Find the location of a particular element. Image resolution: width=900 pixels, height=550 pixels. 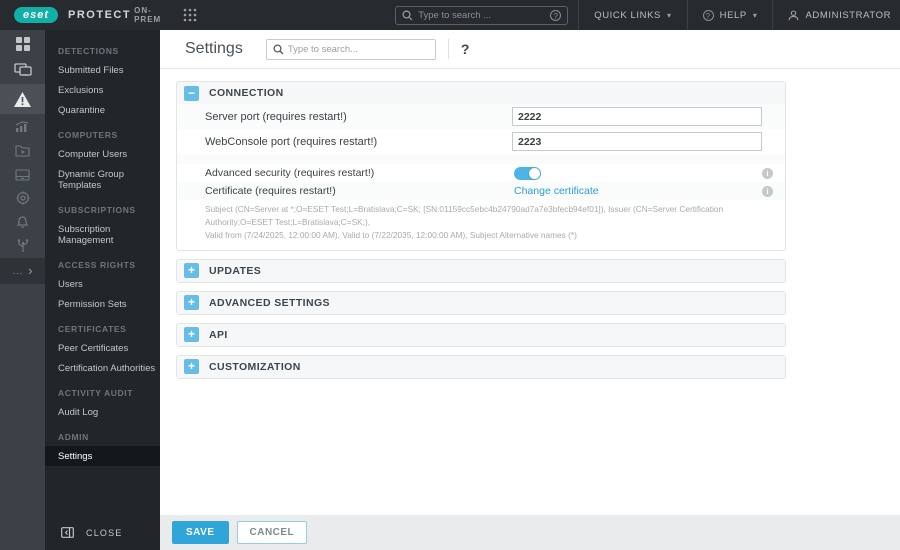

user-icon is located at coordinates (793, 15).